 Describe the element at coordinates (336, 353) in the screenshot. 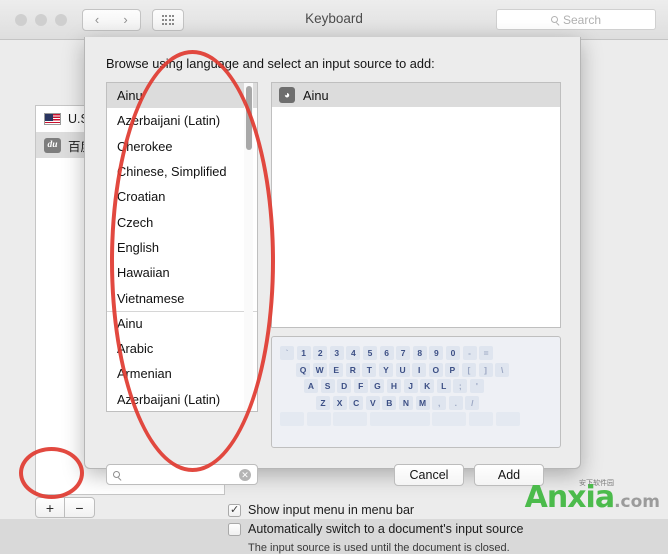

I see `keyboard-key: 3` at that location.